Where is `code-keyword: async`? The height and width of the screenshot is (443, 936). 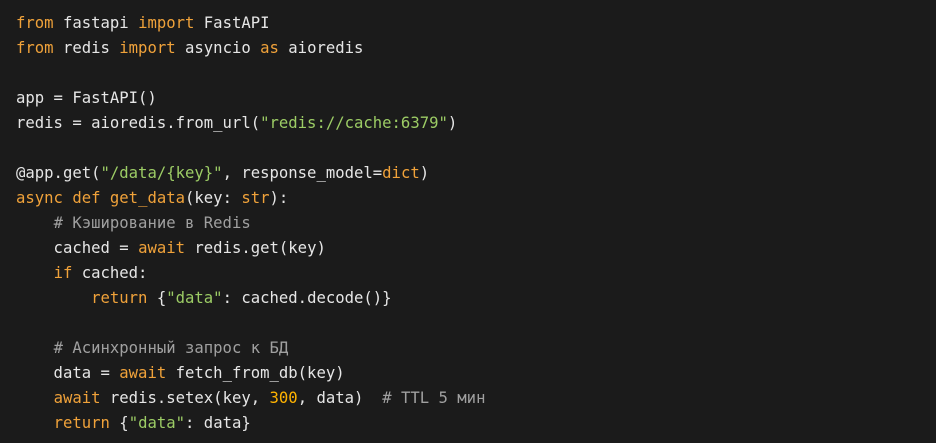 code-keyword: async is located at coordinates (39, 198).